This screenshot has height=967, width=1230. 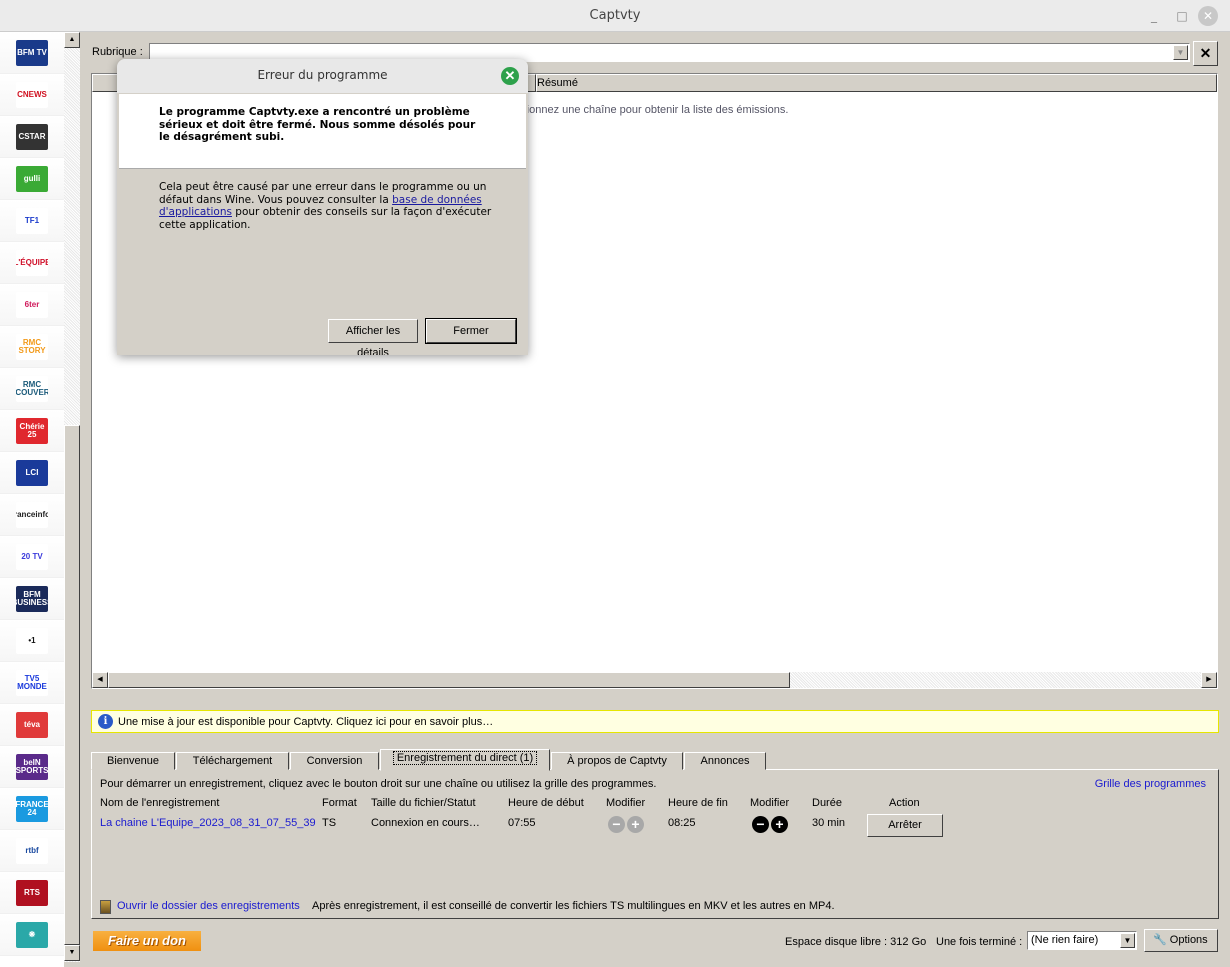 I want to click on channel-item: TV5 MONDE, so click(x=32, y=683).